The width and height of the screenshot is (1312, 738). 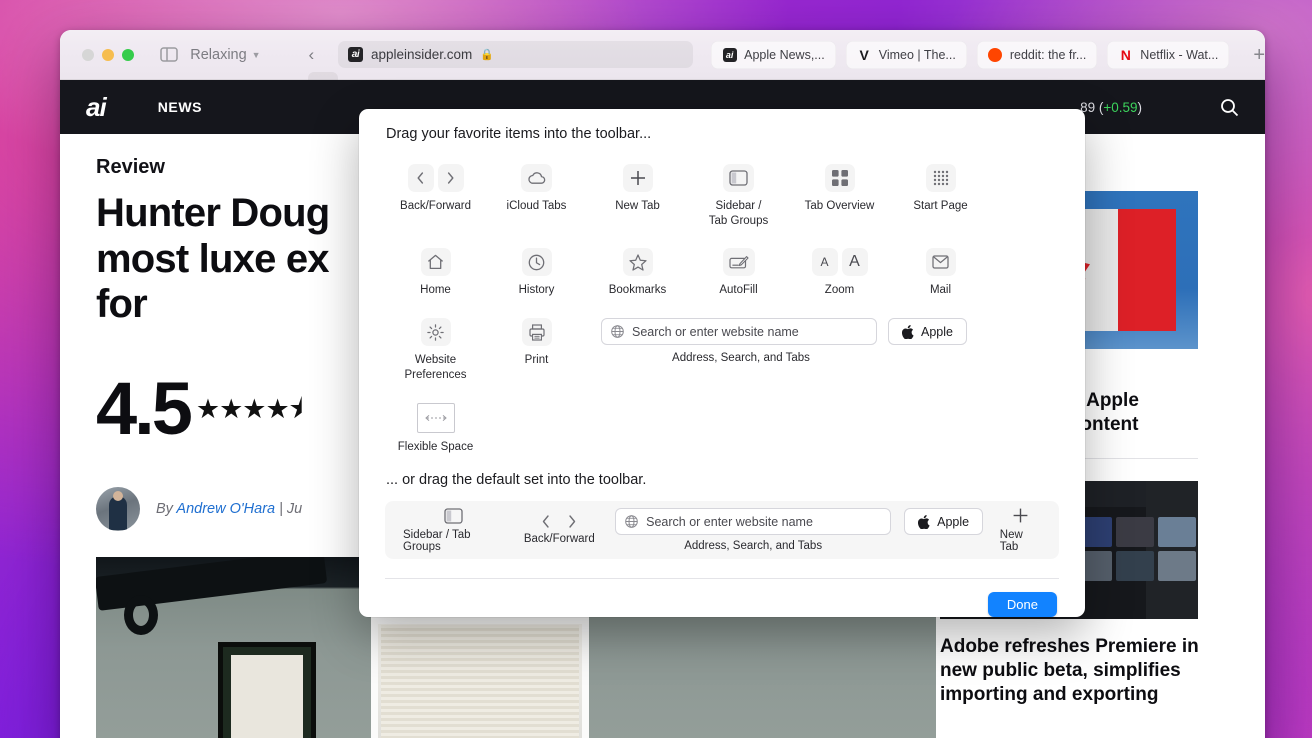 What do you see at coordinates (141, 615) in the screenshot?
I see `photo-hook` at bounding box center [141, 615].